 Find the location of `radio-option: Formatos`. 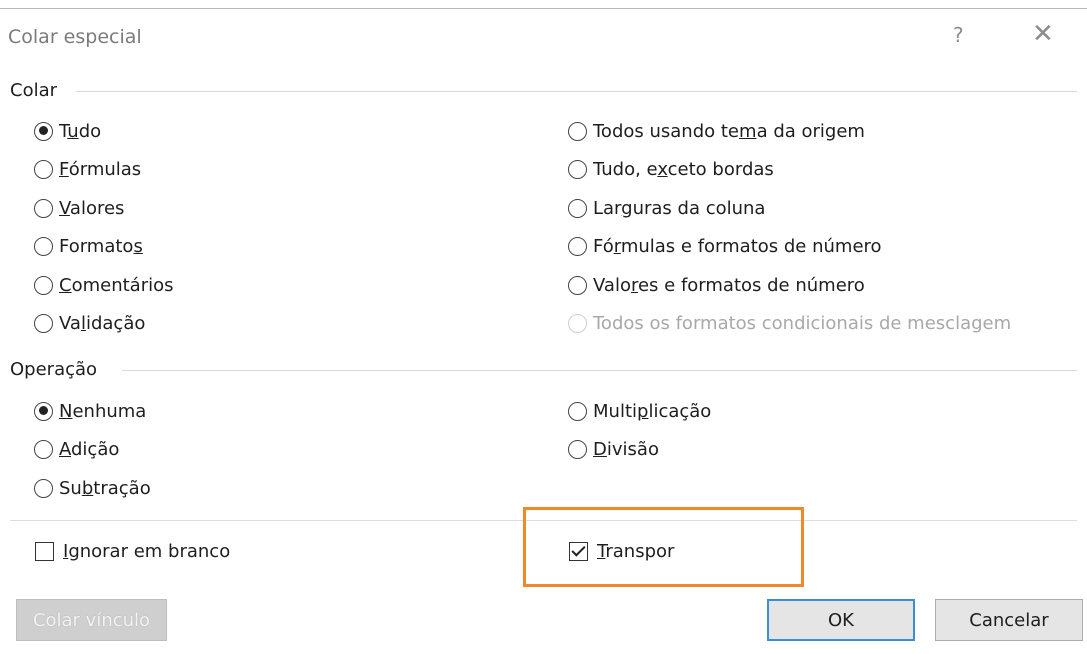

radio-option: Formatos is located at coordinates (88, 247).